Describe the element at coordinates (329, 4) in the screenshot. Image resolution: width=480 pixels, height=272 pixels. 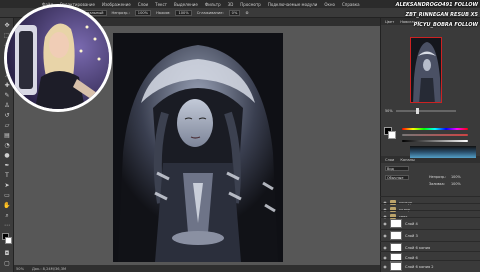
I see `menu-window: Окно` at that location.